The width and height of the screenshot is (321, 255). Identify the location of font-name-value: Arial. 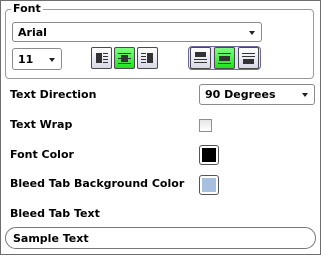
(32, 32).